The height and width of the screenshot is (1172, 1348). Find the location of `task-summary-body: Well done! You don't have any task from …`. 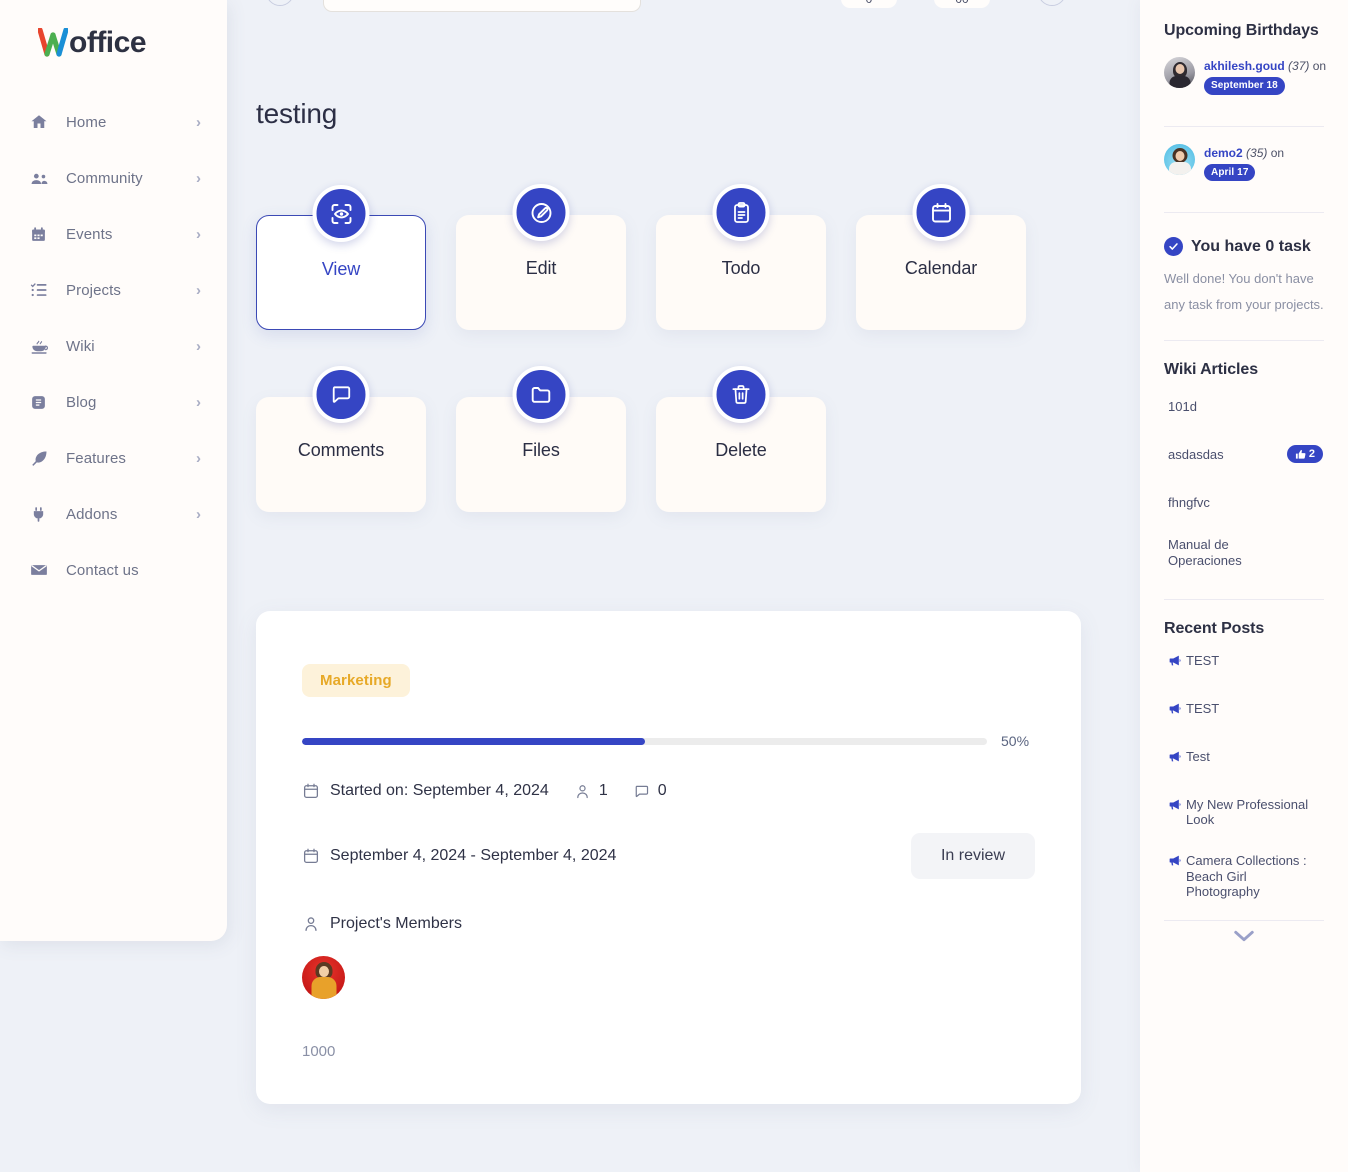

task-summary-body: Well done! You don't have any task from … is located at coordinates (1244, 292).